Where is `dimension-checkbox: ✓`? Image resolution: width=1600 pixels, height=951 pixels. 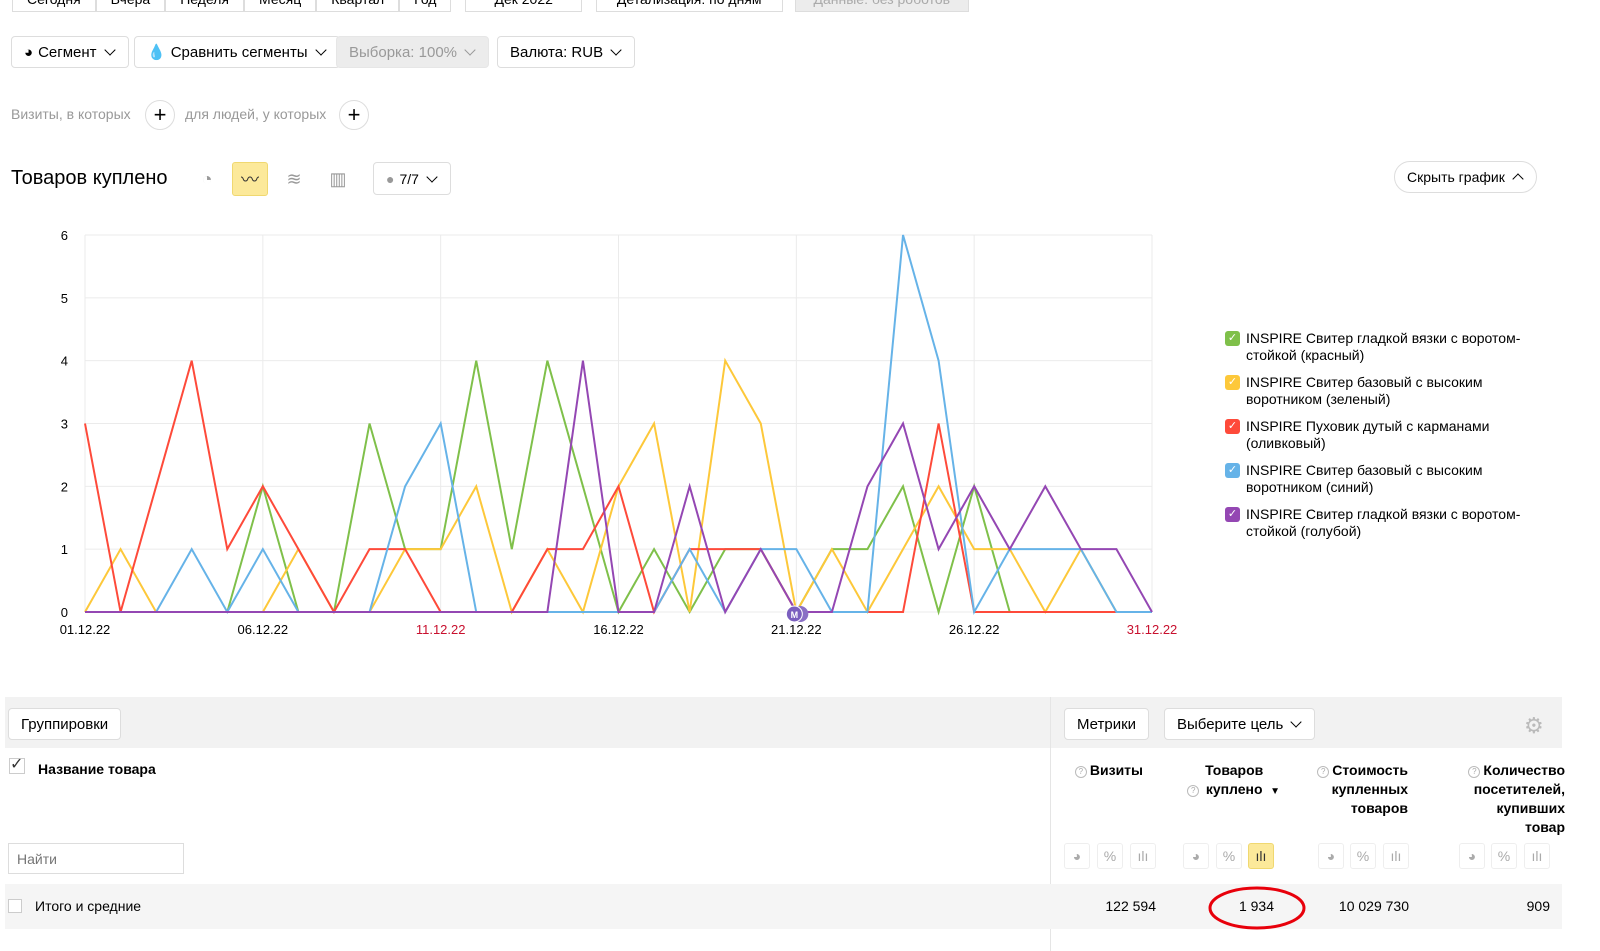
dimension-checkbox: ✓ is located at coordinates (17, 765).